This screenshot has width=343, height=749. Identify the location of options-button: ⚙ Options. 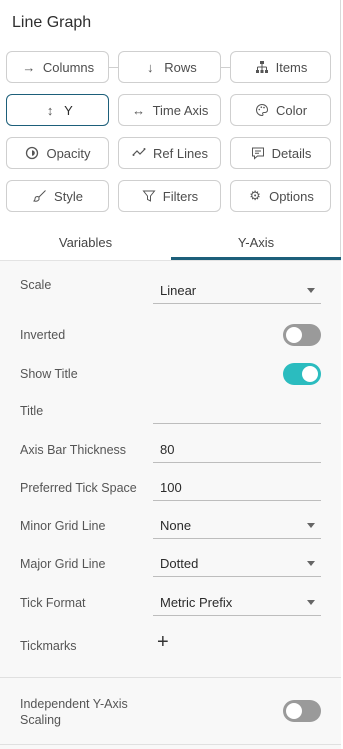
(280, 196).